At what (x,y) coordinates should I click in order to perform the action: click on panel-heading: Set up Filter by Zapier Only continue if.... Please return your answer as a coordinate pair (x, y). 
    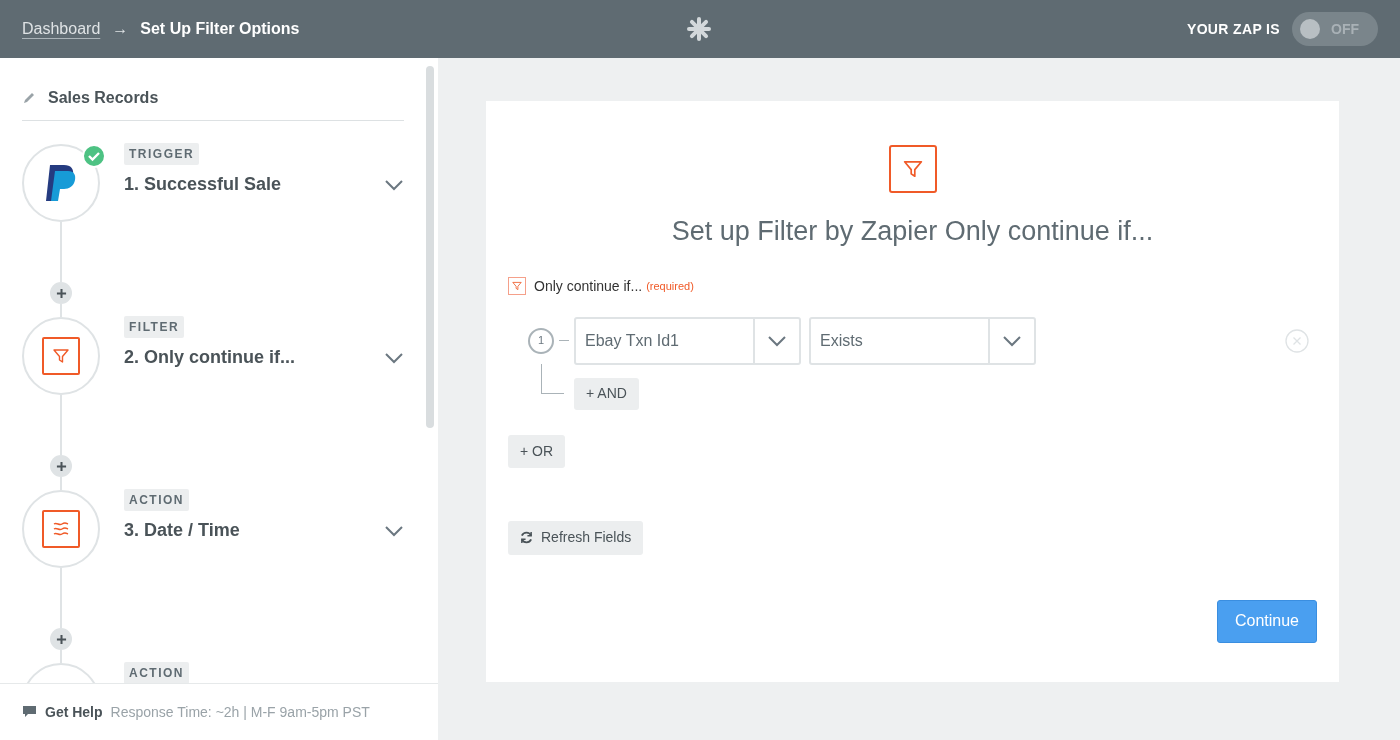
    Looking at the image, I should click on (912, 231).